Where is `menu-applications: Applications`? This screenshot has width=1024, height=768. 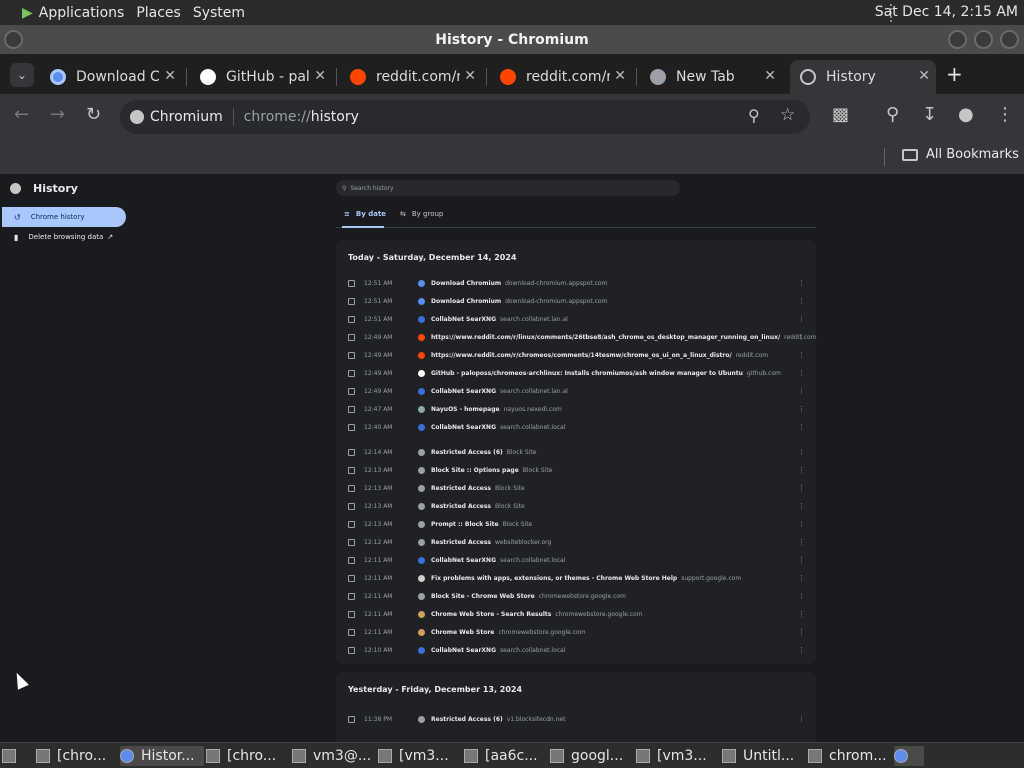
menu-applications: Applications is located at coordinates (82, 13).